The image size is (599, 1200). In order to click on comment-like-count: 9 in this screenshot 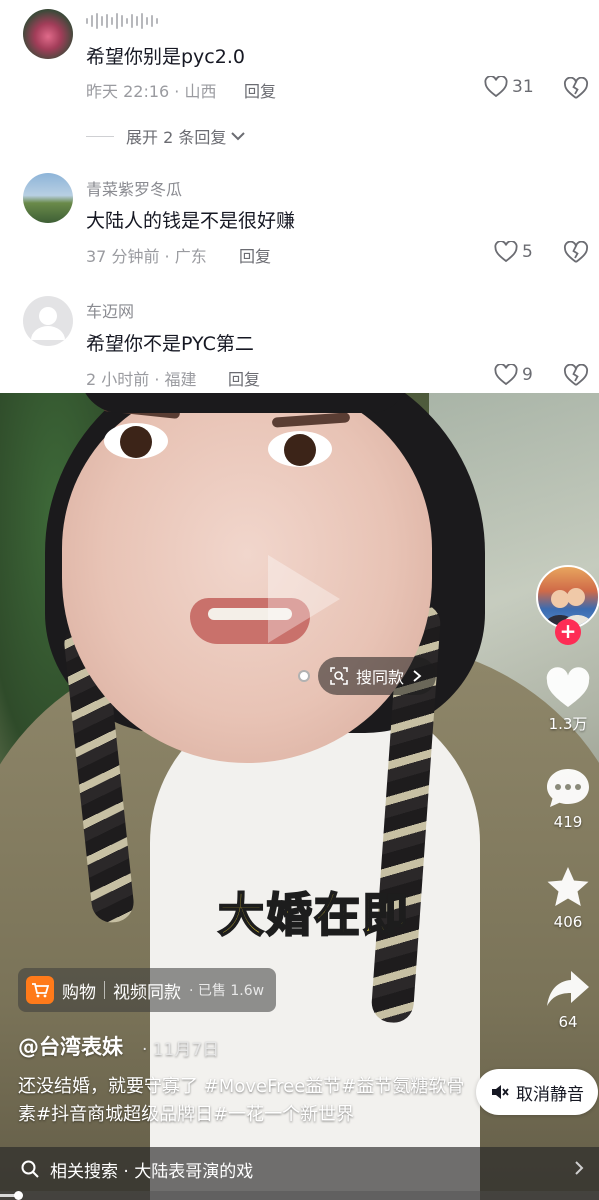, I will do `click(527, 375)`.